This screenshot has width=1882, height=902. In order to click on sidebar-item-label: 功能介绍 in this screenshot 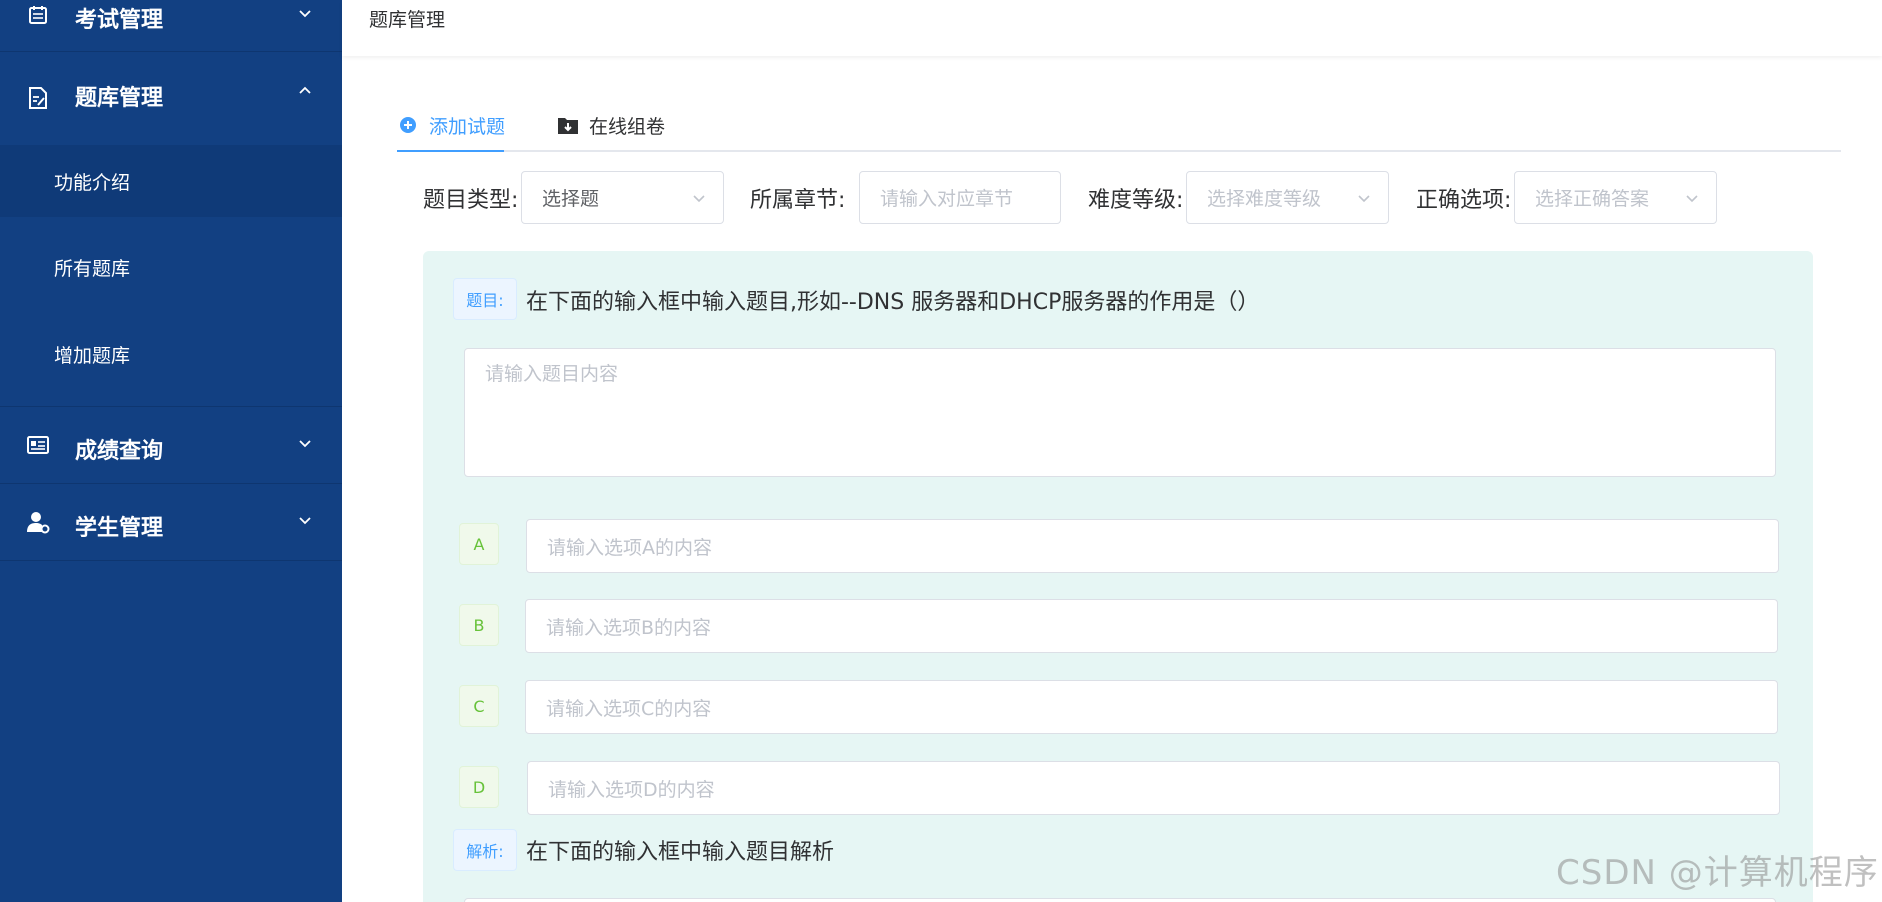, I will do `click(92, 182)`.